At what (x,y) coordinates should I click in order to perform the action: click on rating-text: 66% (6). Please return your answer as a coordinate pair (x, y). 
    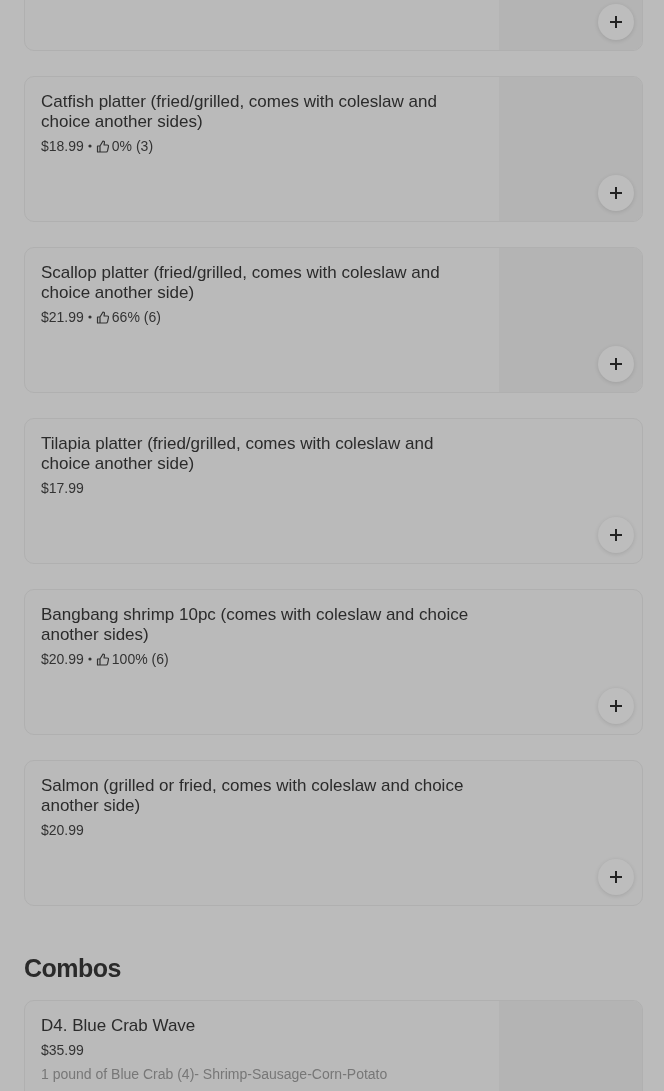
    Looking at the image, I should click on (136, 317).